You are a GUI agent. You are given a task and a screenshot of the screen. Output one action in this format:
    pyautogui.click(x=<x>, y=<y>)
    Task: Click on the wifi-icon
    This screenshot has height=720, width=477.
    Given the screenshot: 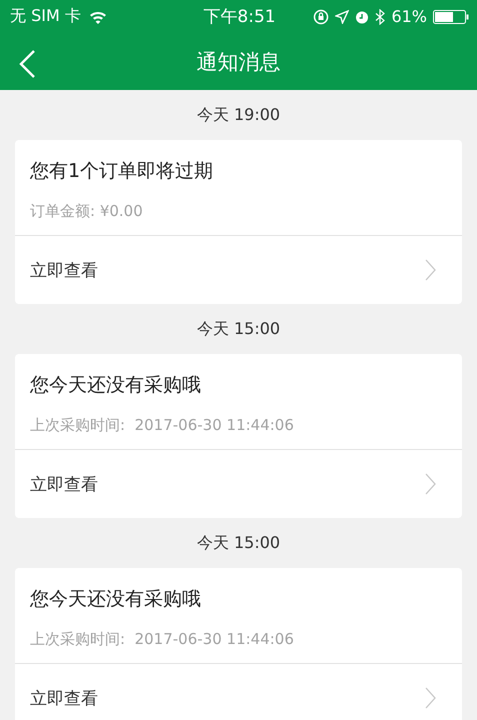 What is the action you would take?
    pyautogui.click(x=97, y=17)
    